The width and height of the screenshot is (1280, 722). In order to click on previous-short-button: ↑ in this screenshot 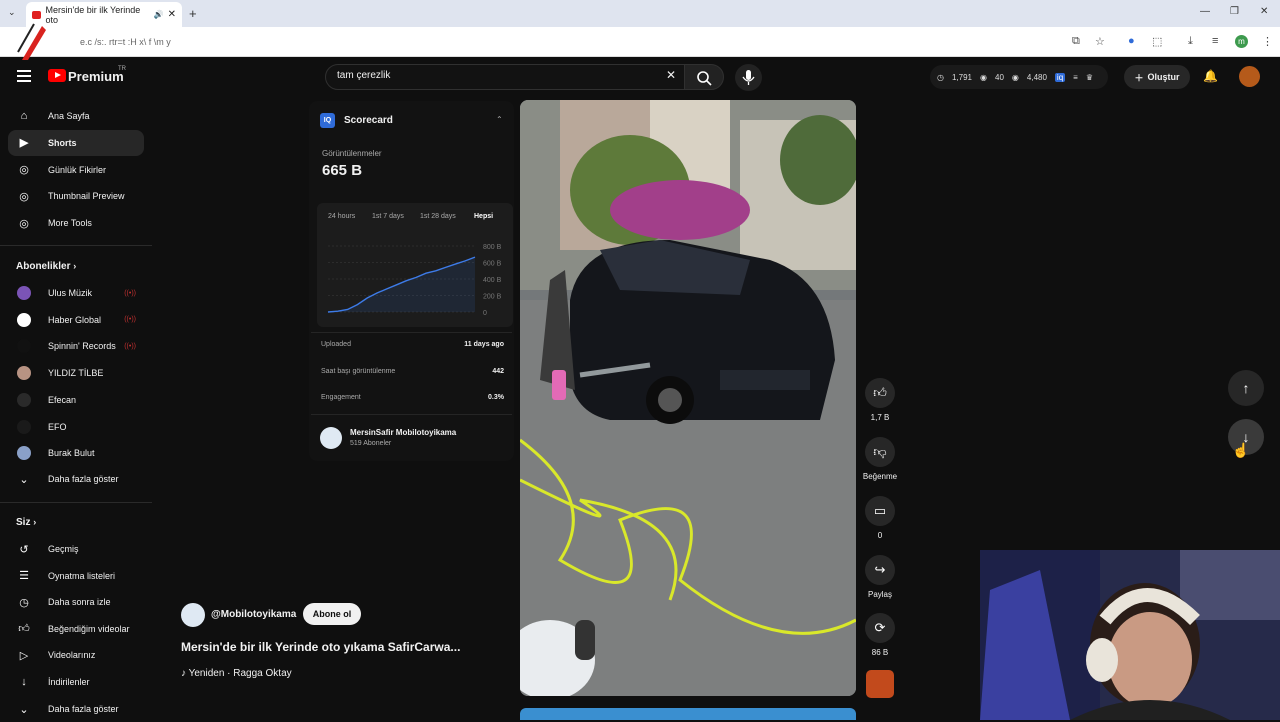, I will do `click(1246, 388)`.